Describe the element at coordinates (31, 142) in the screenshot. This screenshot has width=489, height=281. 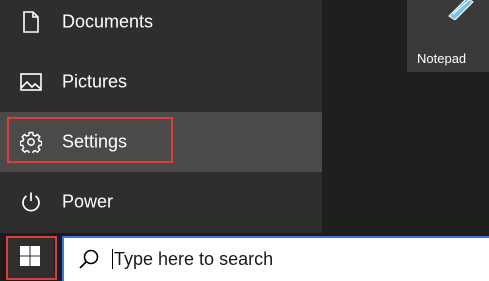
I see `gear-icon` at that location.